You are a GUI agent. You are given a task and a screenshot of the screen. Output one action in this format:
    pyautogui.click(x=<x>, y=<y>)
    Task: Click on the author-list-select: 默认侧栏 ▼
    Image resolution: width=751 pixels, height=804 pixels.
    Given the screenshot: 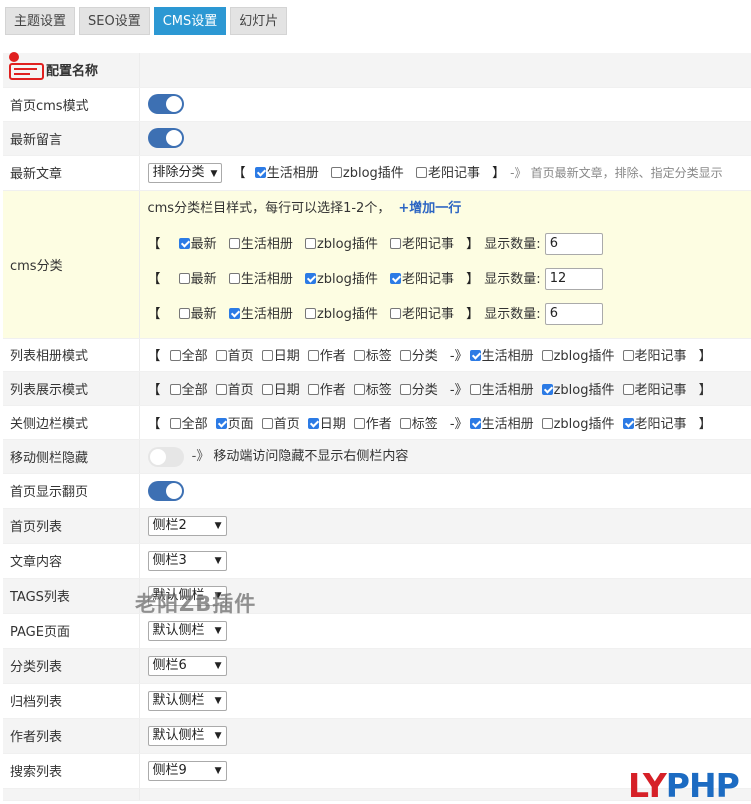 What is the action you would take?
    pyautogui.click(x=187, y=735)
    